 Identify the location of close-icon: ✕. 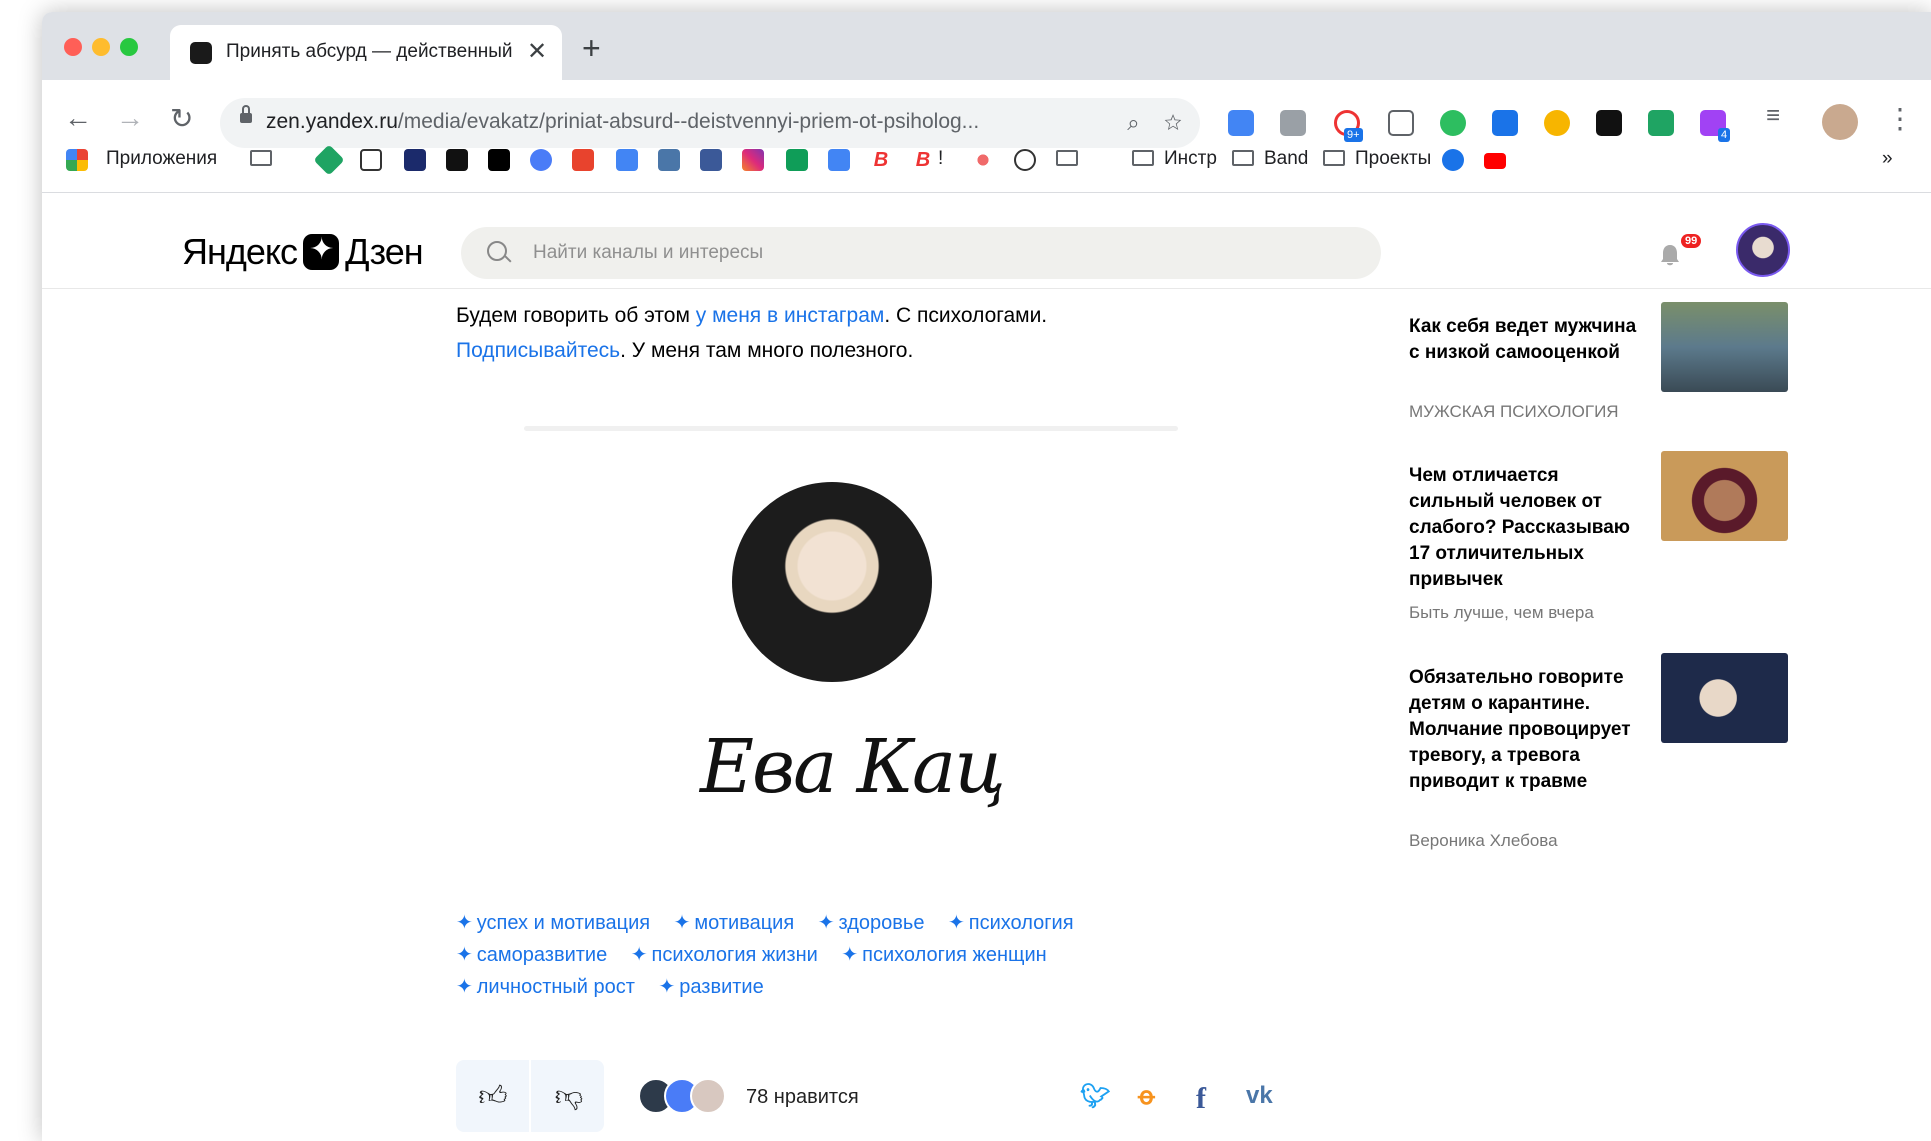
(537, 51).